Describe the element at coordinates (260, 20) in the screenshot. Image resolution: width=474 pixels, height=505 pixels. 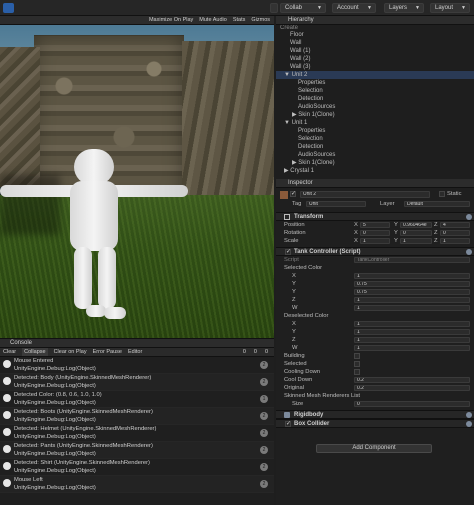
I see `gizmos-dropdown: Gizmos` at that location.